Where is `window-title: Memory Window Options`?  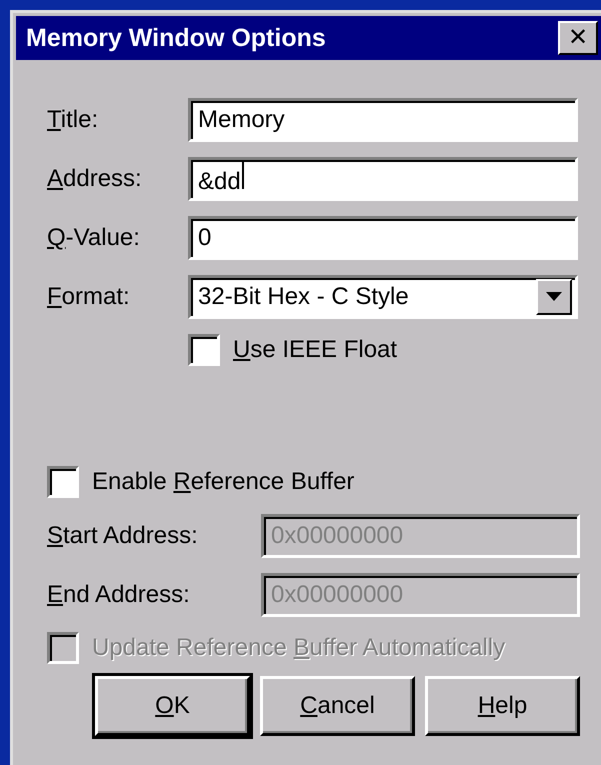 window-title: Memory Window Options is located at coordinates (176, 38).